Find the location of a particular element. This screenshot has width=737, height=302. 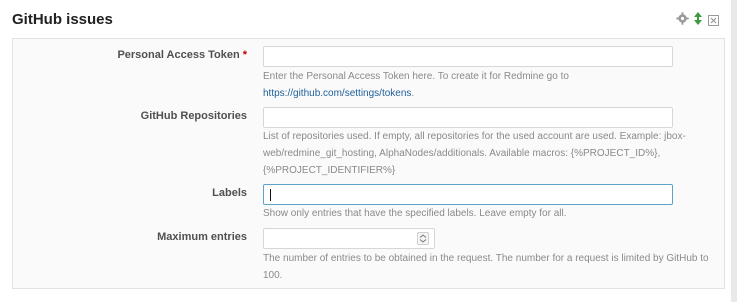

close-icon is located at coordinates (713, 19).